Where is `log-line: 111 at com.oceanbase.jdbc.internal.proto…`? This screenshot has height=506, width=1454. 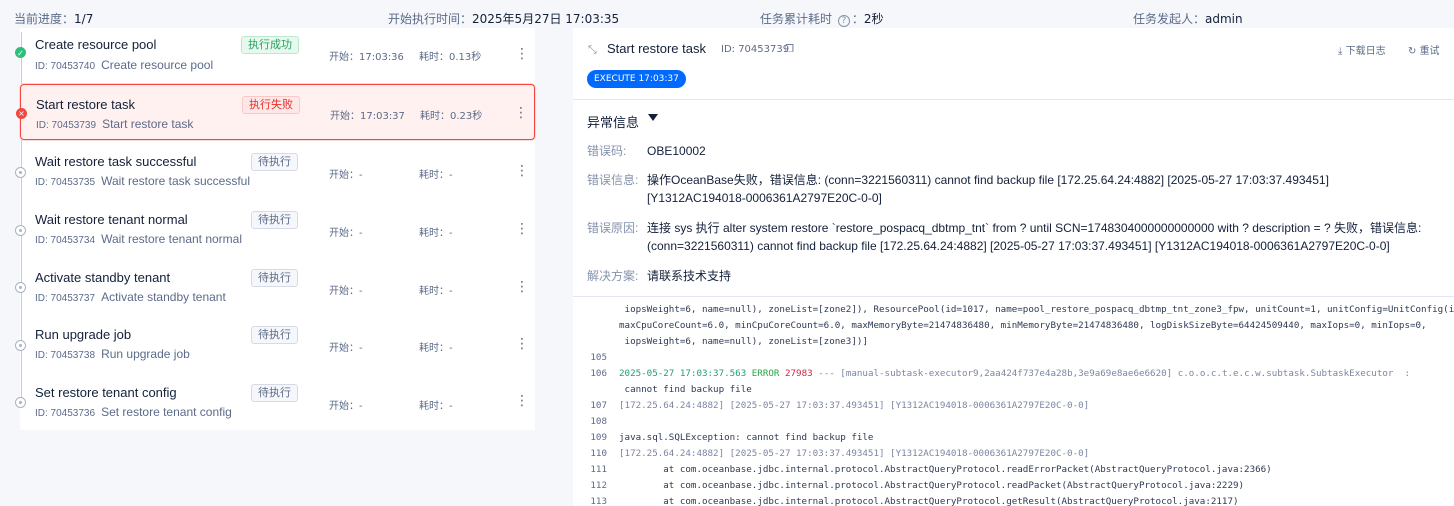 log-line: 111 at com.oceanbase.jdbc.internal.proto… is located at coordinates (922, 469).